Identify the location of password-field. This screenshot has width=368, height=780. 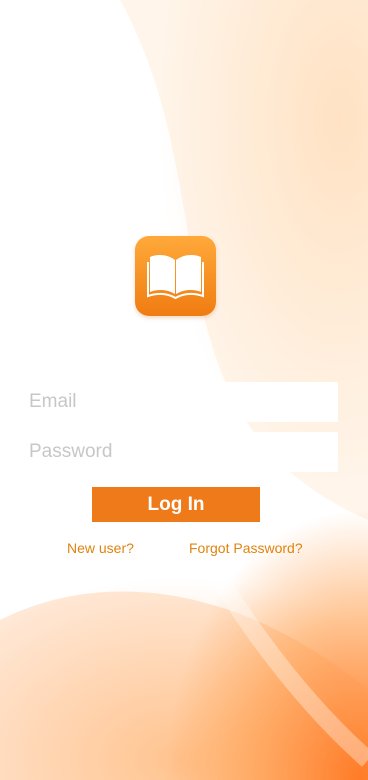
(183, 452).